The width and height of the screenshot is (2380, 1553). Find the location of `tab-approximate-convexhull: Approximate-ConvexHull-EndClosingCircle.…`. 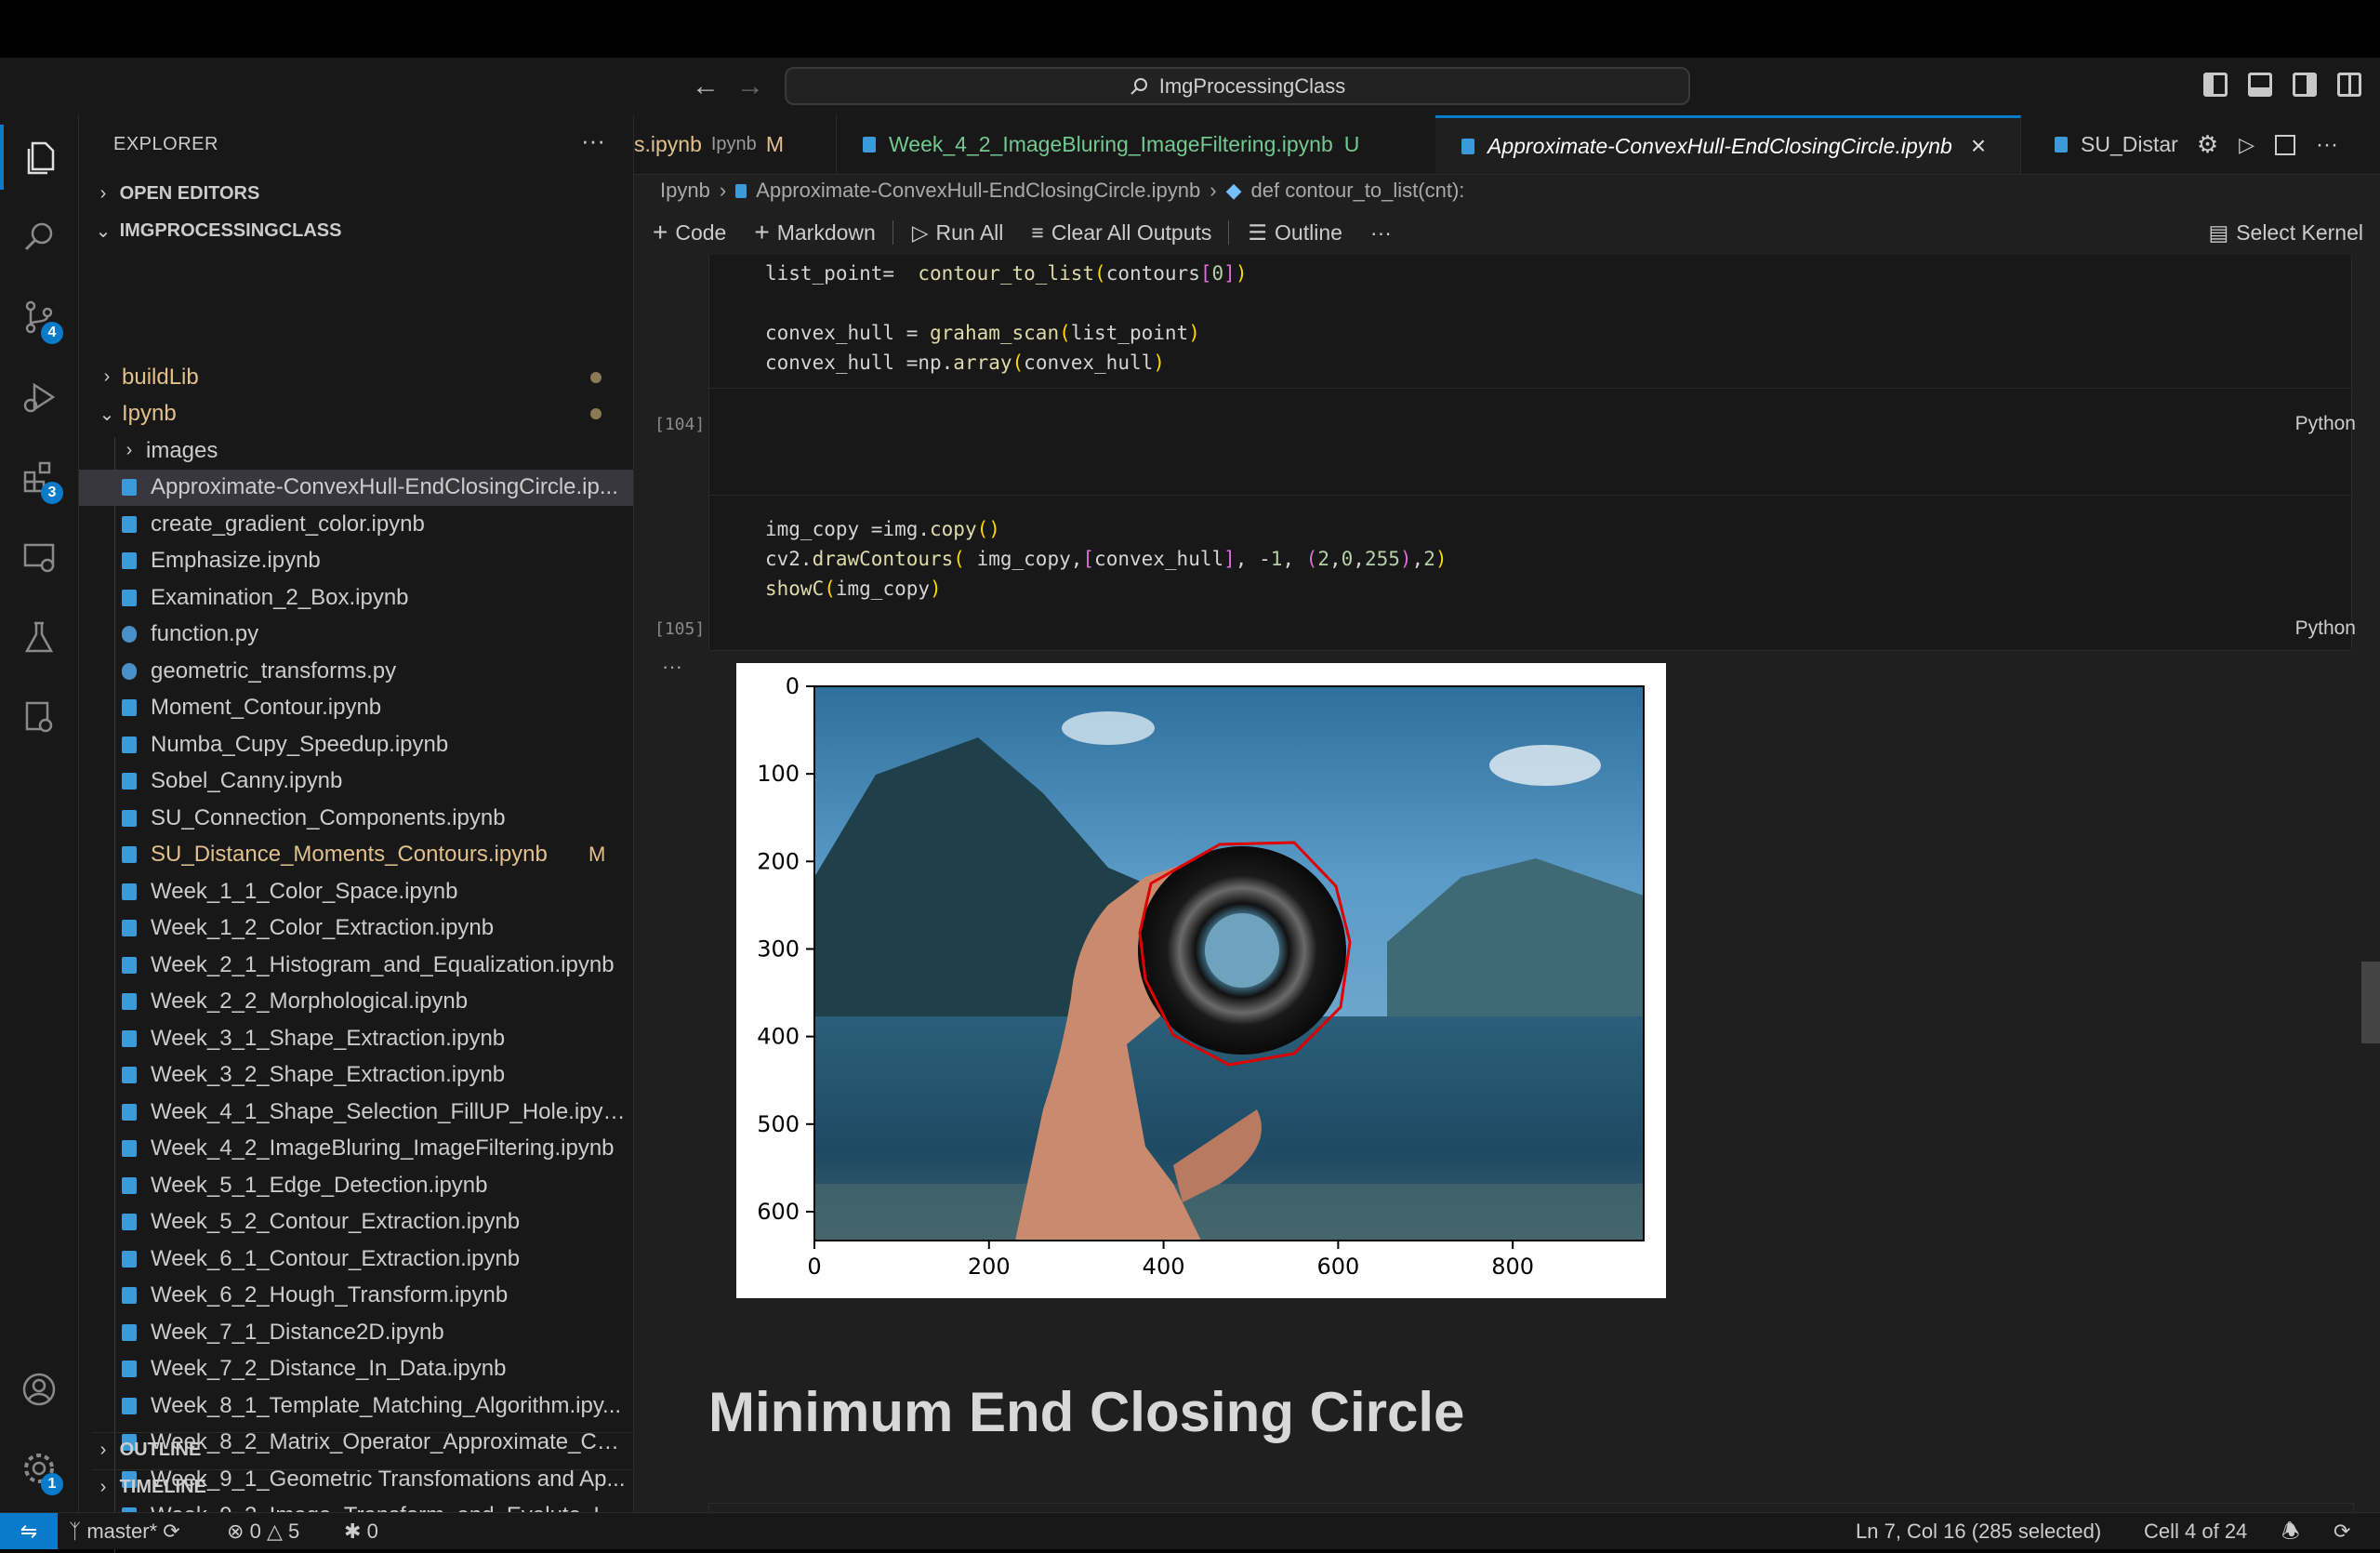

tab-approximate-convexhull: Approximate-ConvexHull-EndClosingCircle.… is located at coordinates (1728, 144).